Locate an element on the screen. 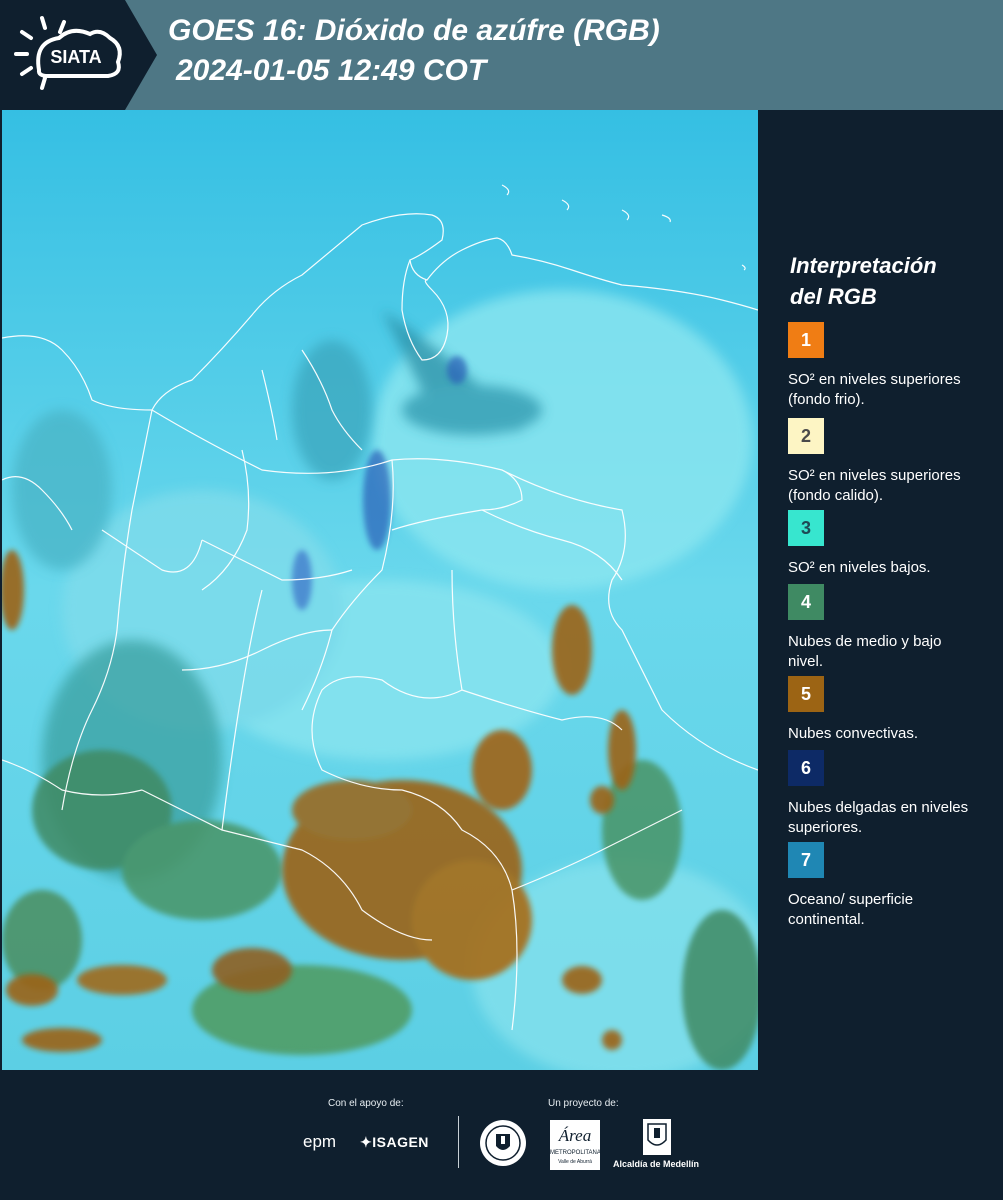 The image size is (1003, 1200). legend-text-7: Oceano/ superficie continental. is located at coordinates (851, 909).